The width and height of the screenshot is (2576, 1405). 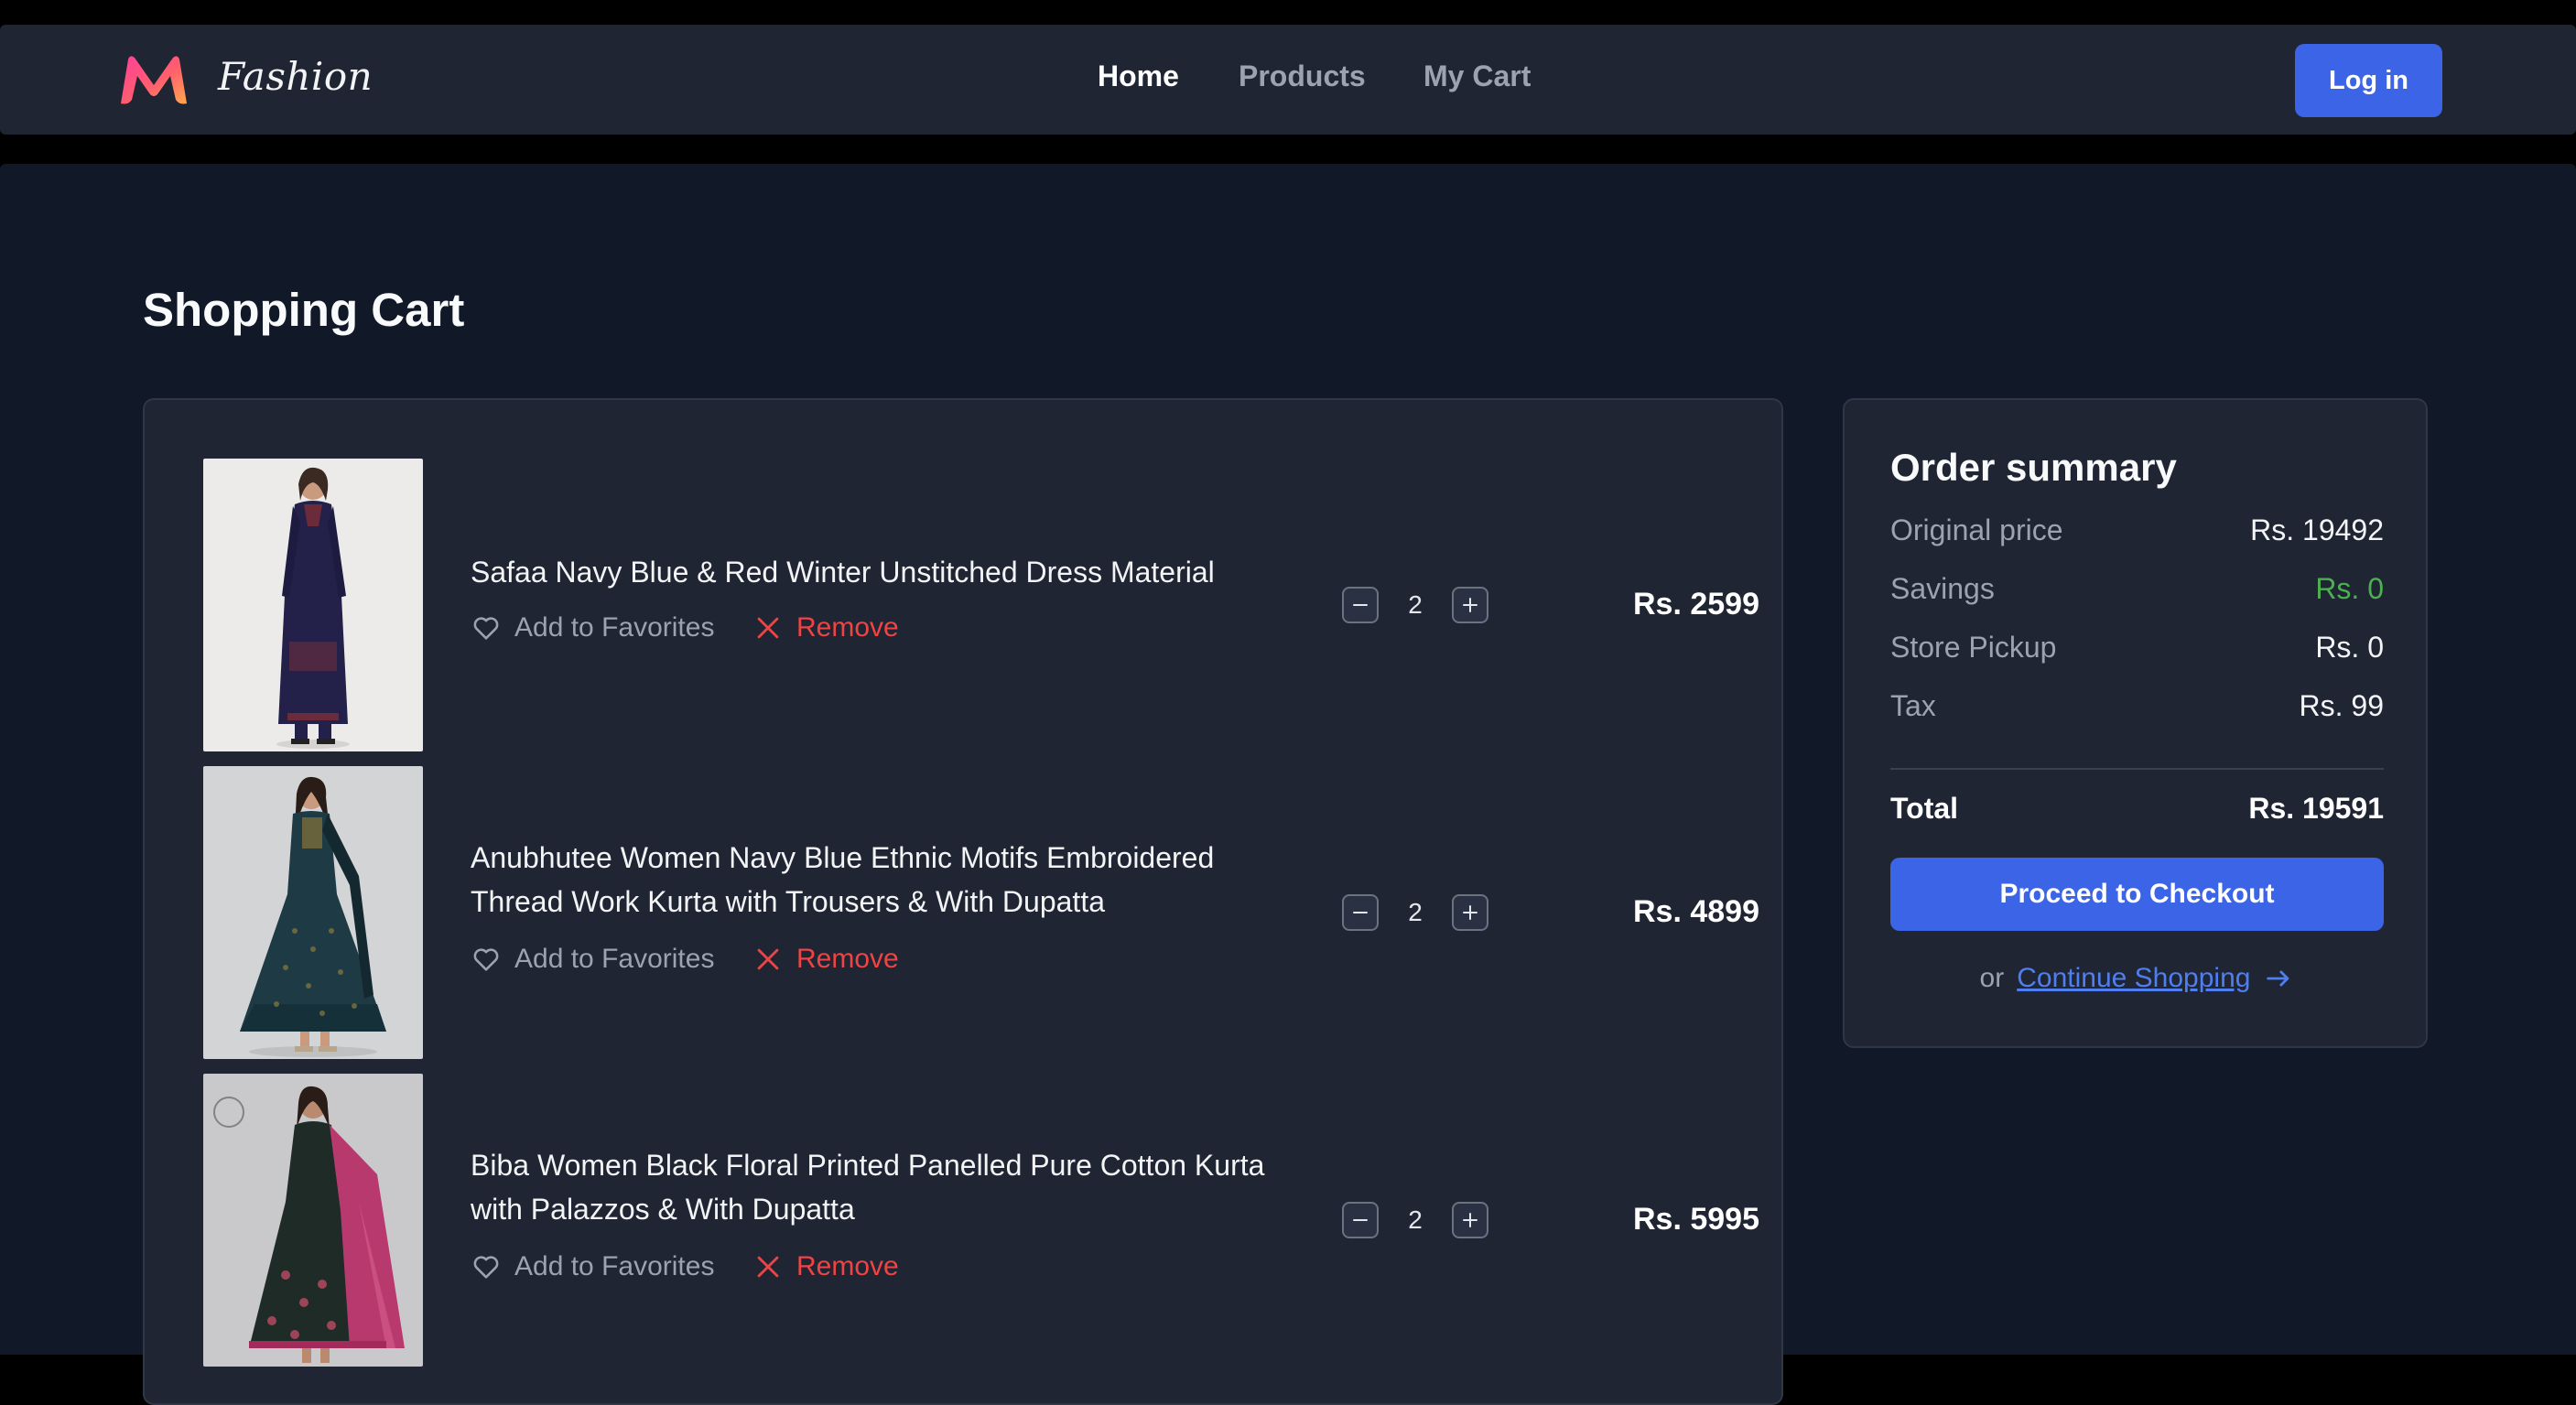 I want to click on summary-row-tax: Tax Rs. 99, so click(x=2137, y=706).